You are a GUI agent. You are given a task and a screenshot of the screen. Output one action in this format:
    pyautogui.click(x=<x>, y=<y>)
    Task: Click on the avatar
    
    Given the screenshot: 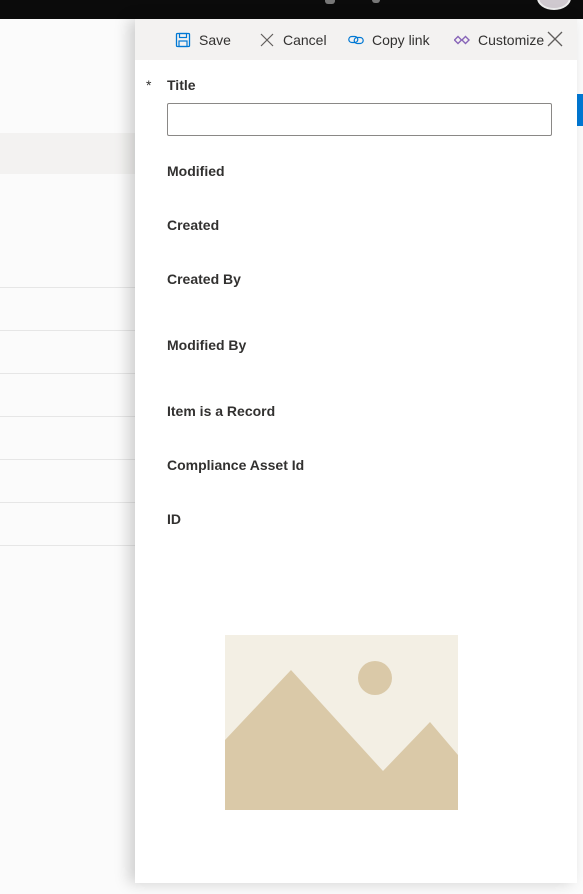 What is the action you would take?
    pyautogui.click(x=554, y=5)
    